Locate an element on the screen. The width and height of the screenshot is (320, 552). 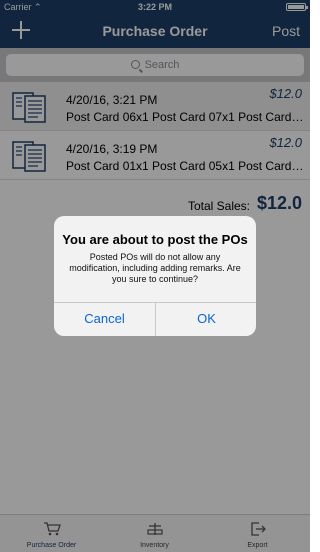
cancel-button: Cancel is located at coordinates (104, 319).